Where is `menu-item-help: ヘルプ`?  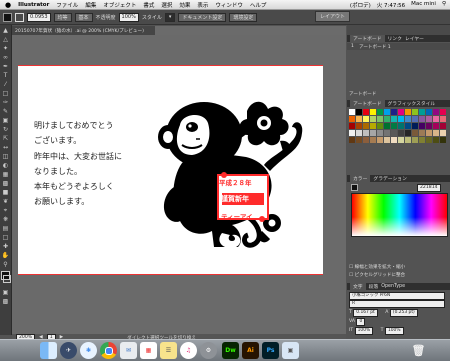
menu-item-help: ヘルプ is located at coordinates (258, 5).